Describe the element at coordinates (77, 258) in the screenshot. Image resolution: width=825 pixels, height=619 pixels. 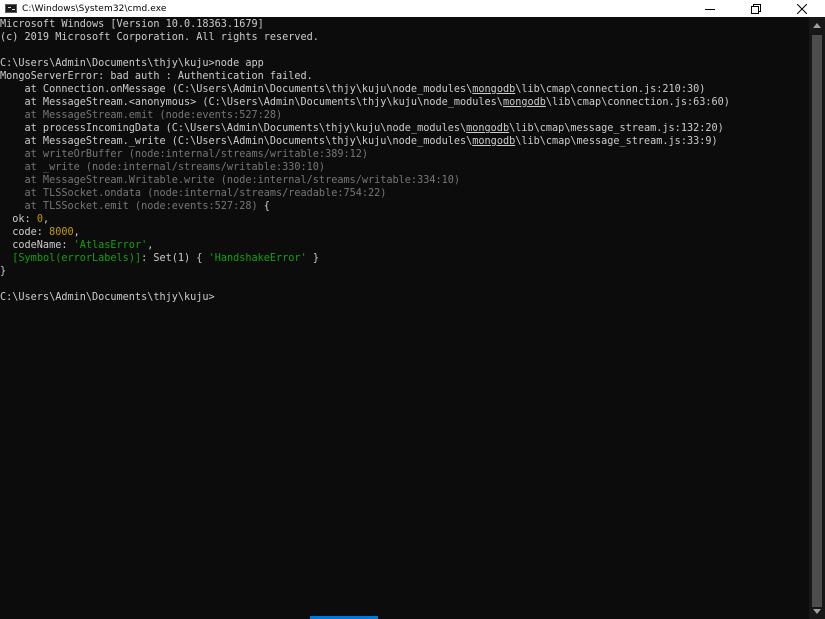
I see `property-key: [Symbol(errorLabels)]` at that location.